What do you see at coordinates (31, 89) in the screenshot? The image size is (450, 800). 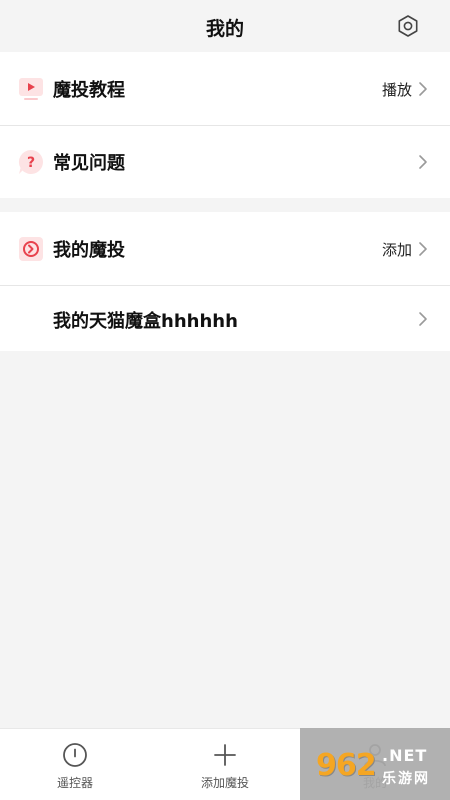 I see `play-screen-icon` at bounding box center [31, 89].